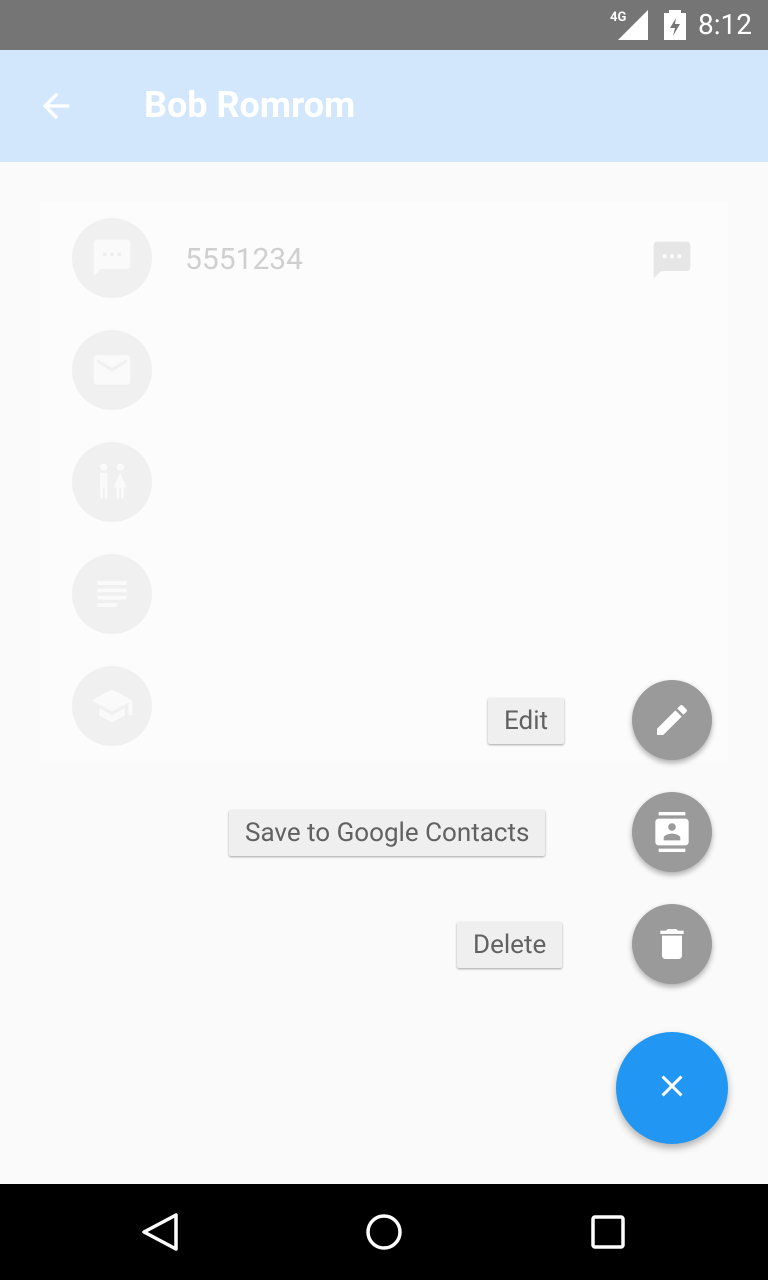 This screenshot has width=768, height=1280. What do you see at coordinates (112, 370) in the screenshot?
I see `email-icon` at bounding box center [112, 370].